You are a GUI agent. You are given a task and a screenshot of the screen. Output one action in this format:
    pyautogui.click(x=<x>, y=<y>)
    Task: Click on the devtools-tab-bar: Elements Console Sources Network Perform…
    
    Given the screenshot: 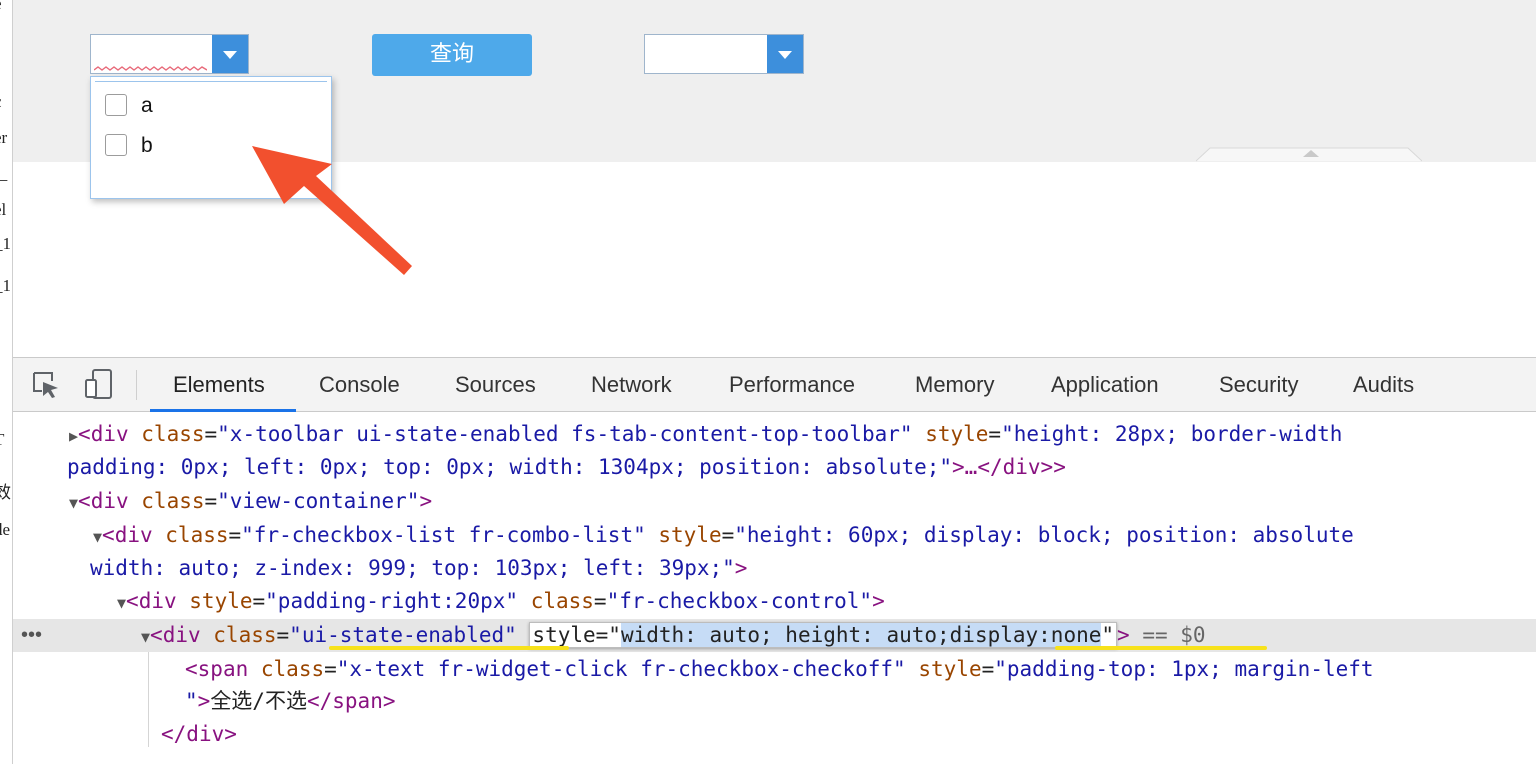 What is the action you would take?
    pyautogui.click(x=774, y=385)
    